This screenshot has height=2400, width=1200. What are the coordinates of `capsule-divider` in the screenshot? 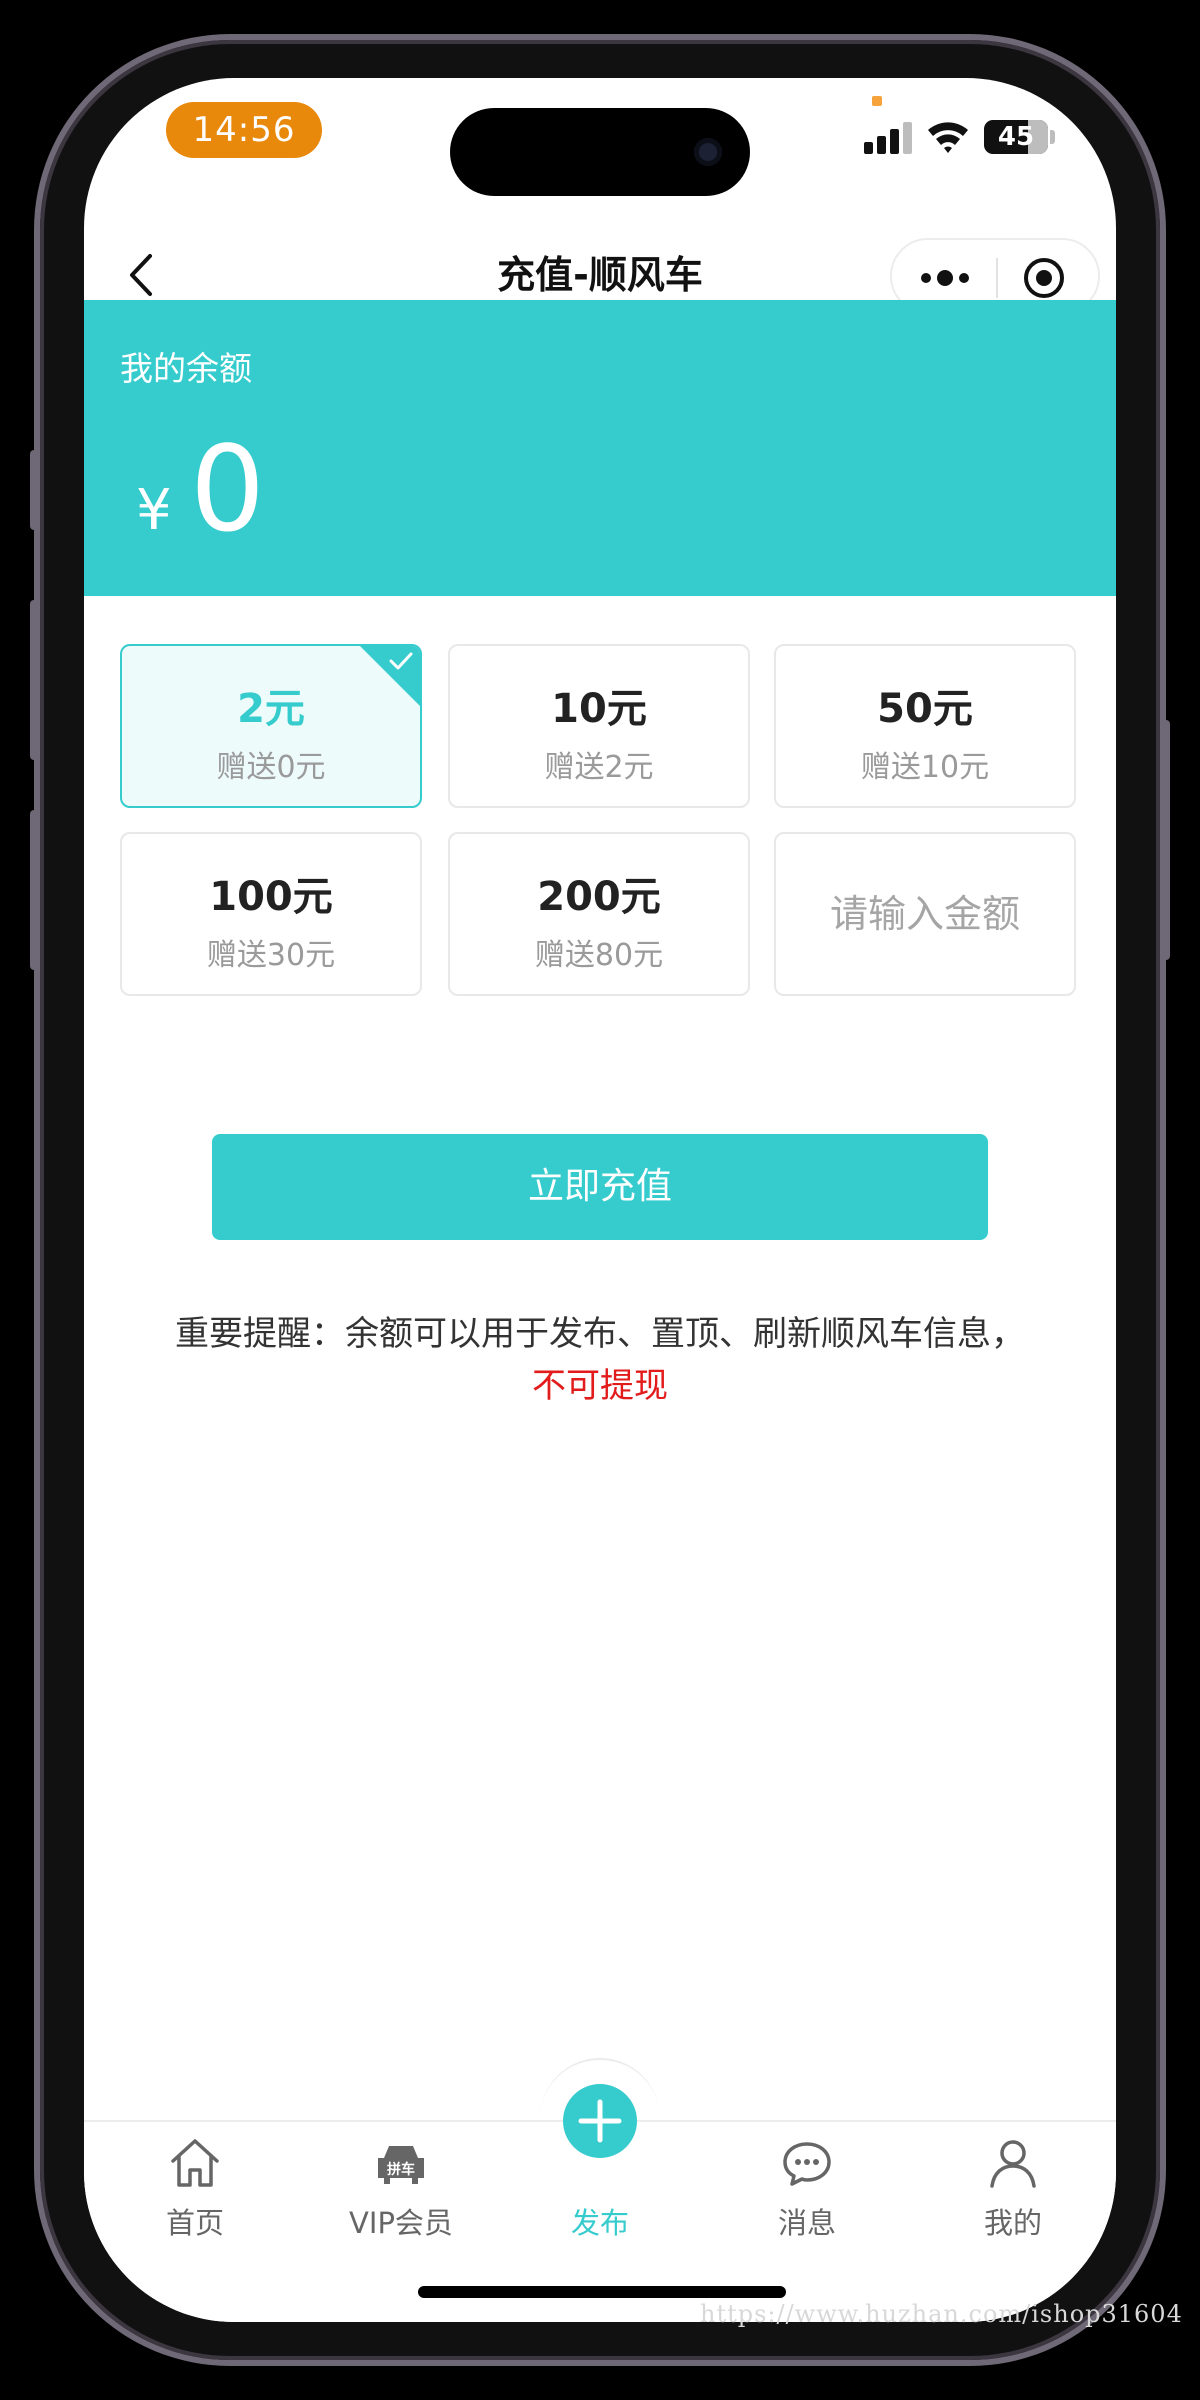 It's located at (997, 278).